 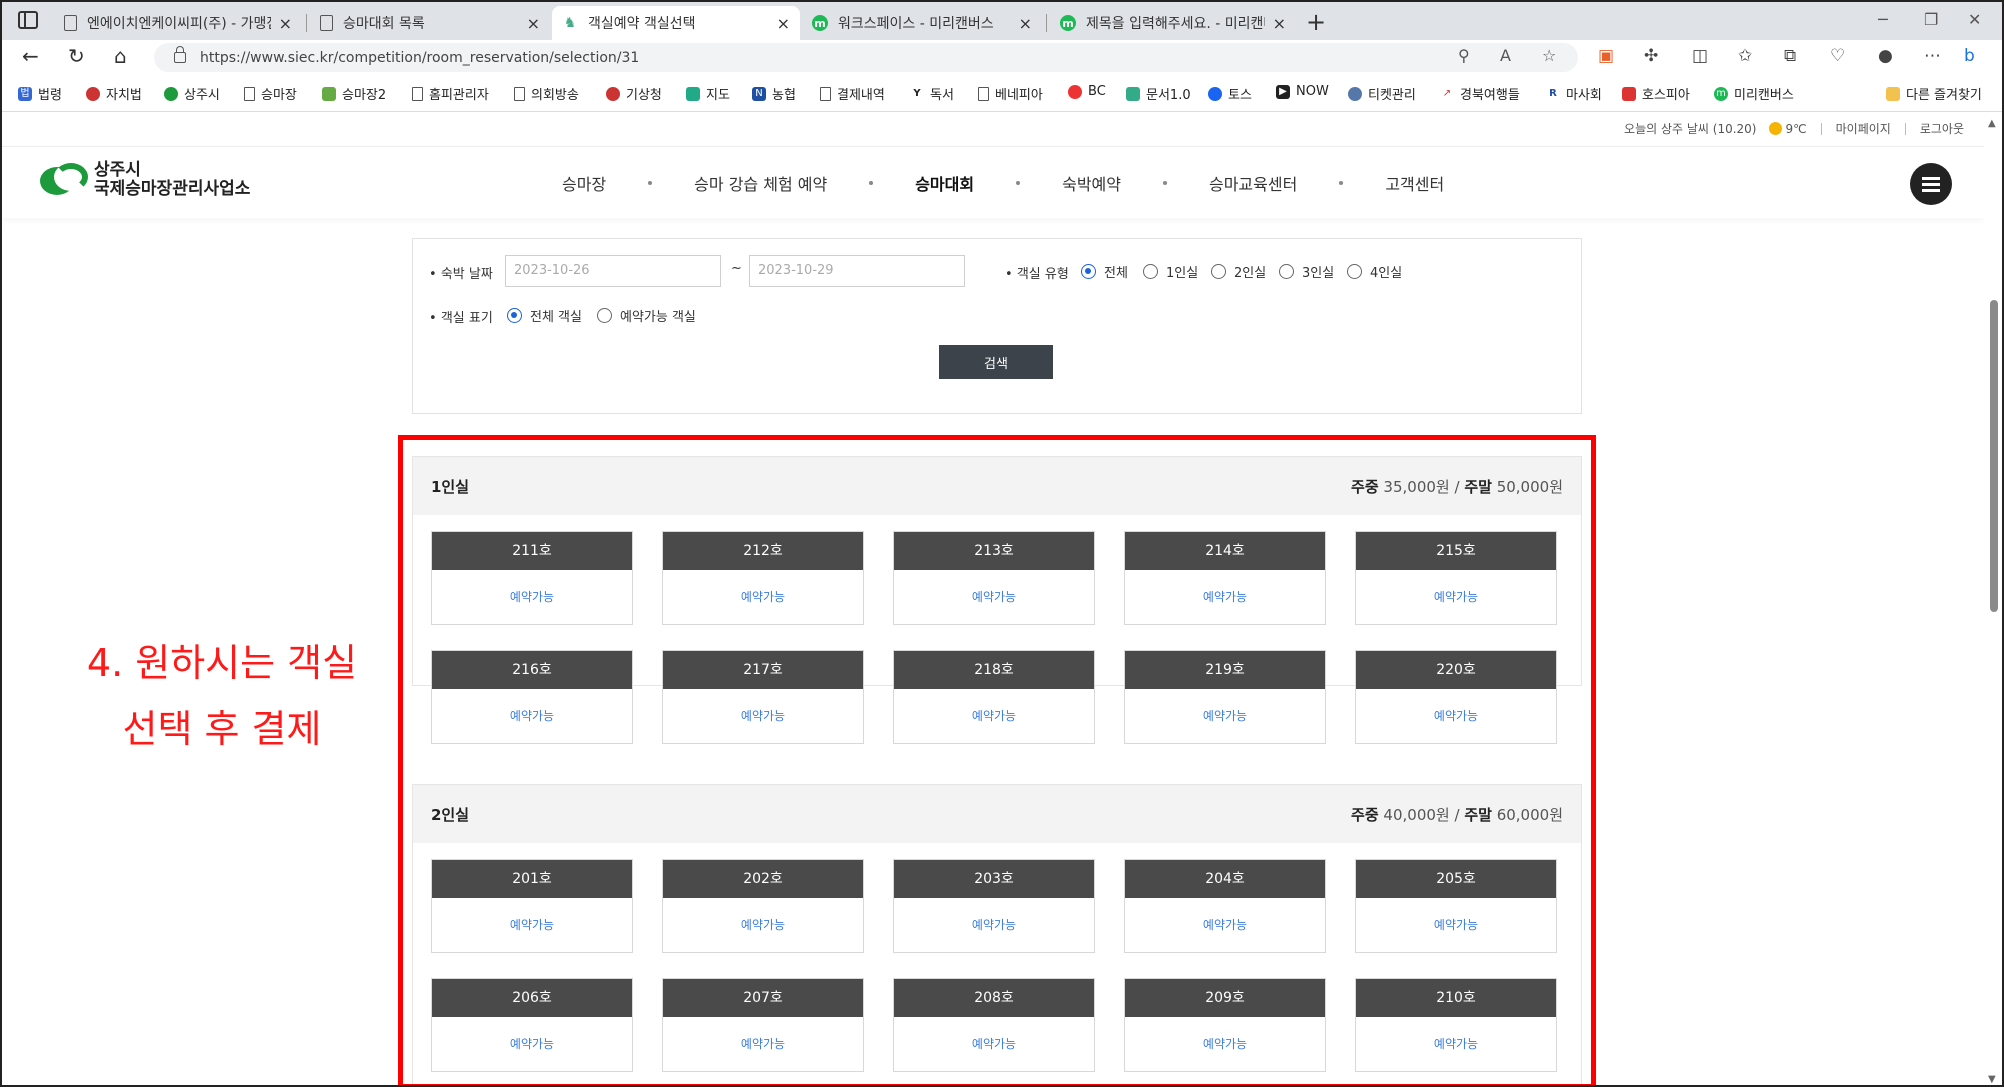 I want to click on room-card: 216호 예약가능, so click(x=532, y=697).